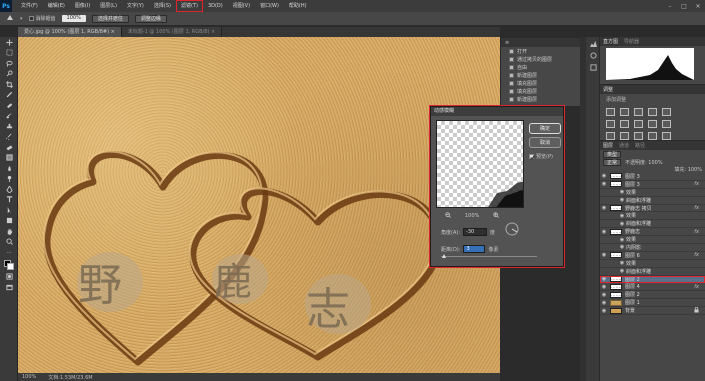  What do you see at coordinates (9, 137) in the screenshot?
I see `history-brush-tool-icon` at bounding box center [9, 137].